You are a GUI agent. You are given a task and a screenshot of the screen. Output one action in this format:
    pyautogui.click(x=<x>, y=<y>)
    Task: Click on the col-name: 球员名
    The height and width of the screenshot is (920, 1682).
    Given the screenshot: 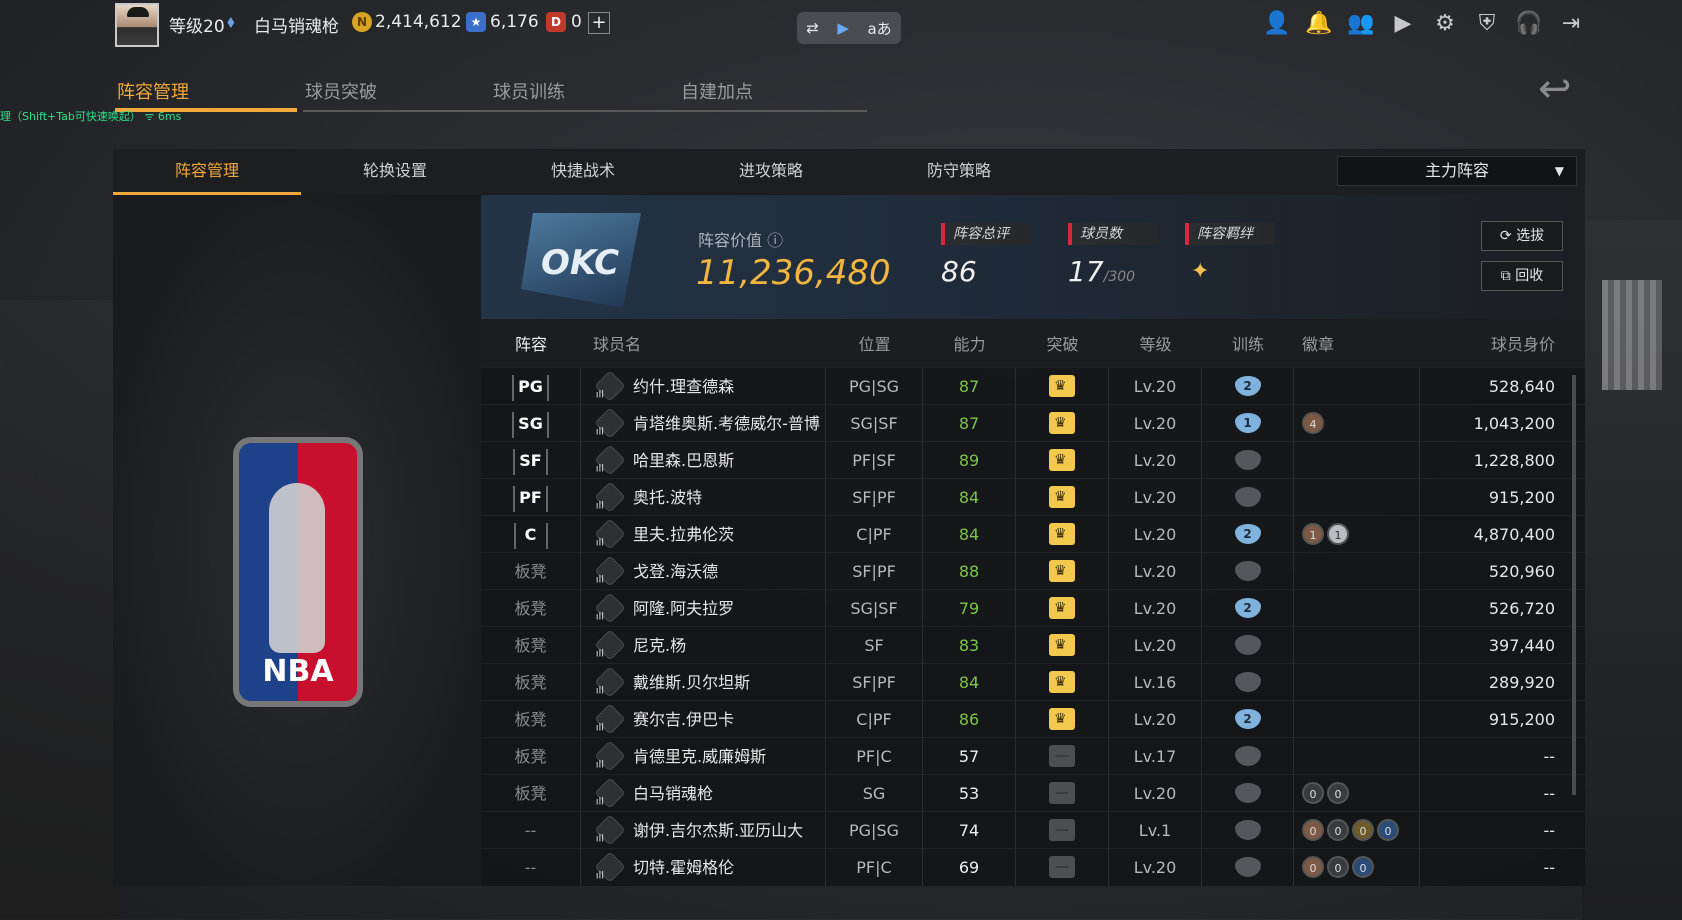 What is the action you would take?
    pyautogui.click(x=703, y=343)
    